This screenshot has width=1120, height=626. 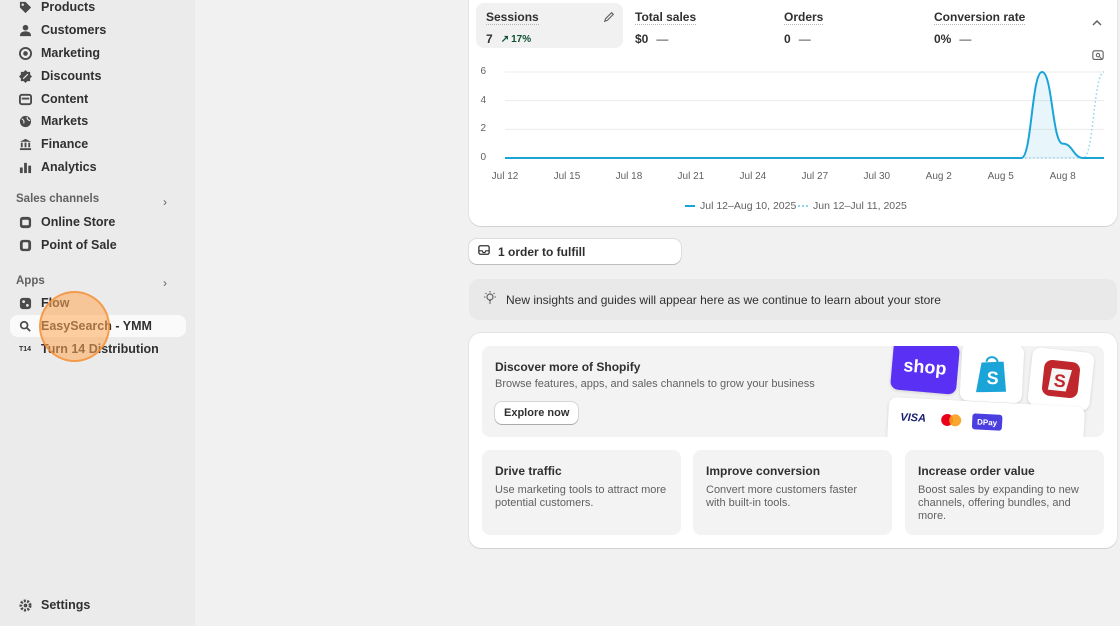 I want to click on sidebar-item-discounts: Discounts, so click(x=98, y=76).